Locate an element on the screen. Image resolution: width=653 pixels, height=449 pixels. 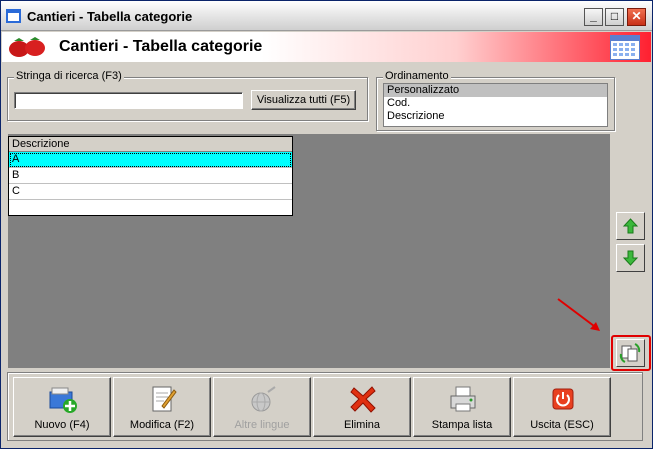
print-list-button-label: Stampa lista is located at coordinates (462, 425).